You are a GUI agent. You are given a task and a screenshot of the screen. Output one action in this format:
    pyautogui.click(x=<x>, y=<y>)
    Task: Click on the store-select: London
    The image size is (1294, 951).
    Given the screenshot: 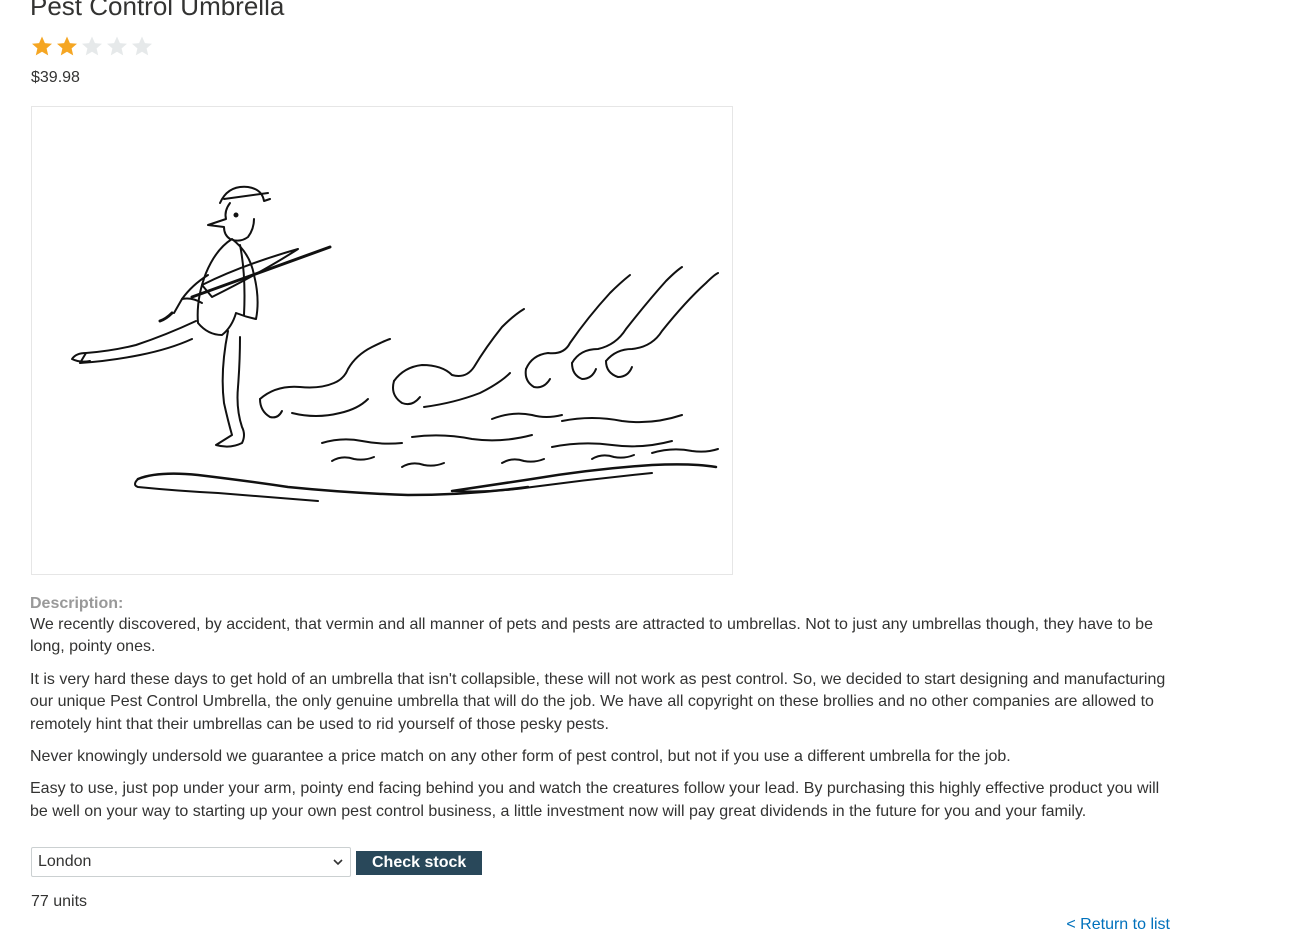 What is the action you would take?
    pyautogui.click(x=191, y=862)
    